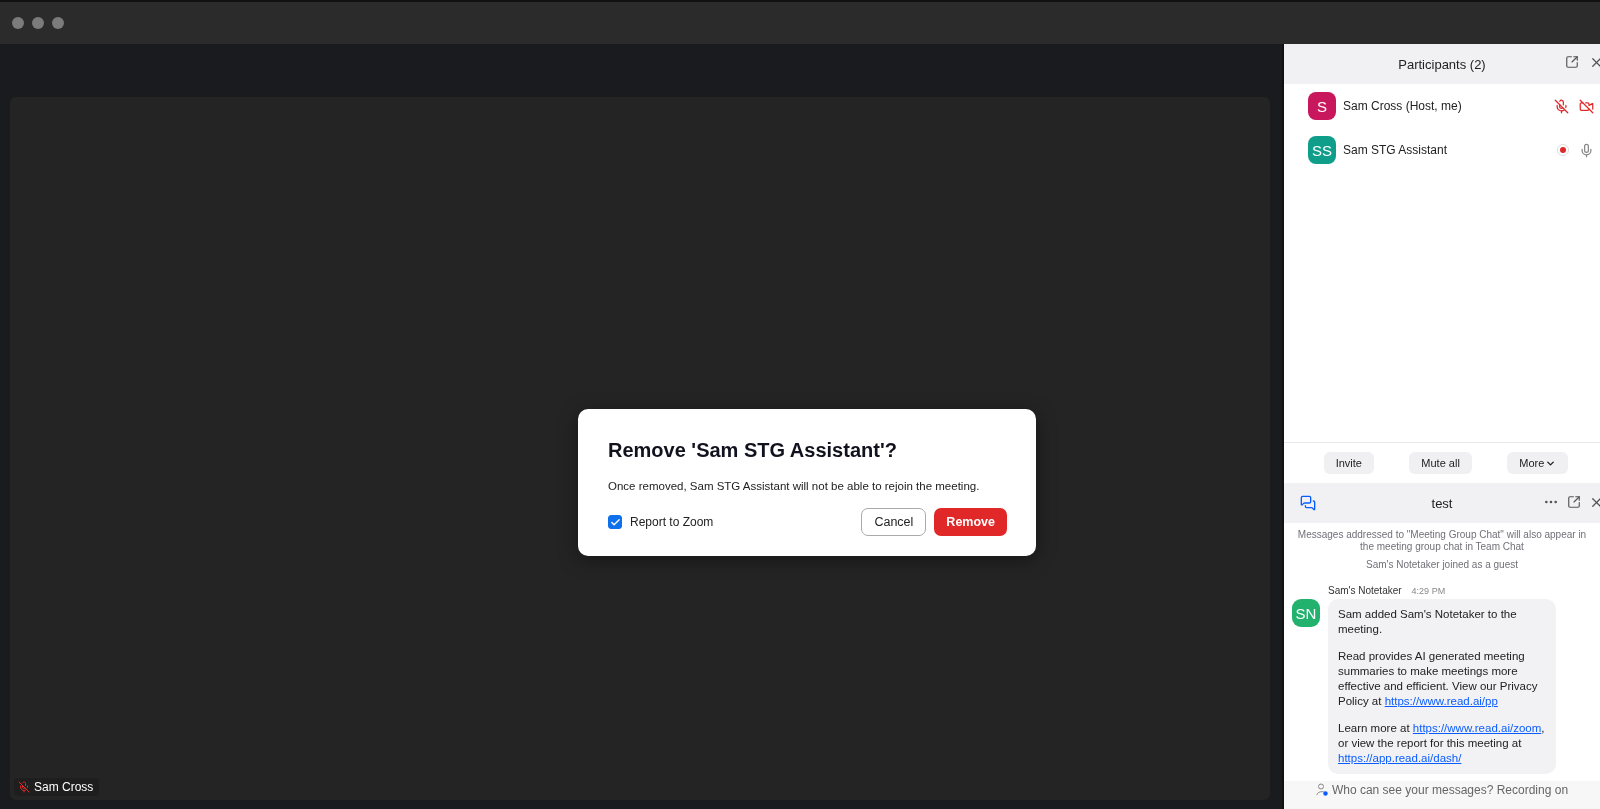 Image resolution: width=1600 pixels, height=809 pixels. Describe the element at coordinates (1308, 503) in the screenshot. I see `chat-icon` at that location.